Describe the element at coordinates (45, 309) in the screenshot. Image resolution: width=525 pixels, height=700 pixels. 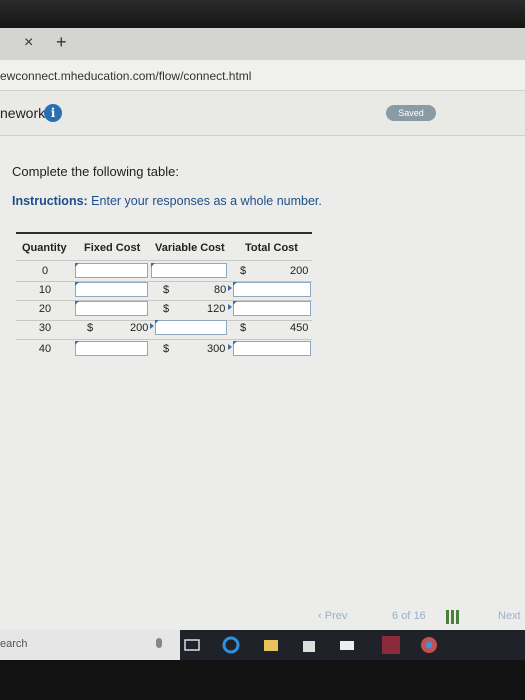
I see `row-2-quantity: 20` at that location.